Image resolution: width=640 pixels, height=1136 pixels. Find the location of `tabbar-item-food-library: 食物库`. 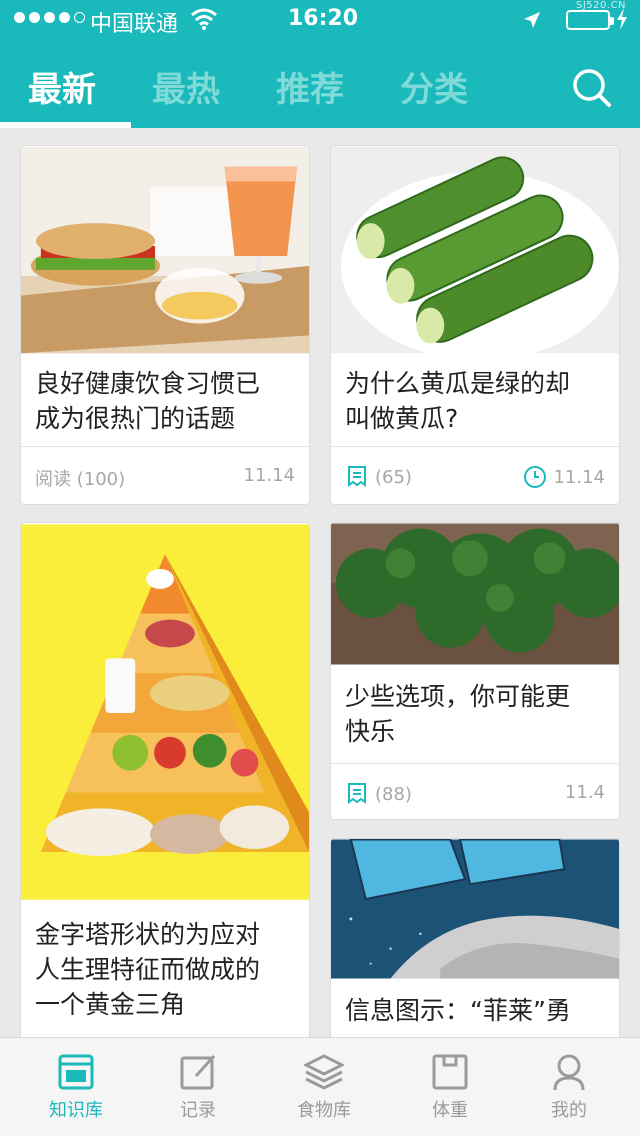

tabbar-item-food-library: 食物库 is located at coordinates (324, 1087).